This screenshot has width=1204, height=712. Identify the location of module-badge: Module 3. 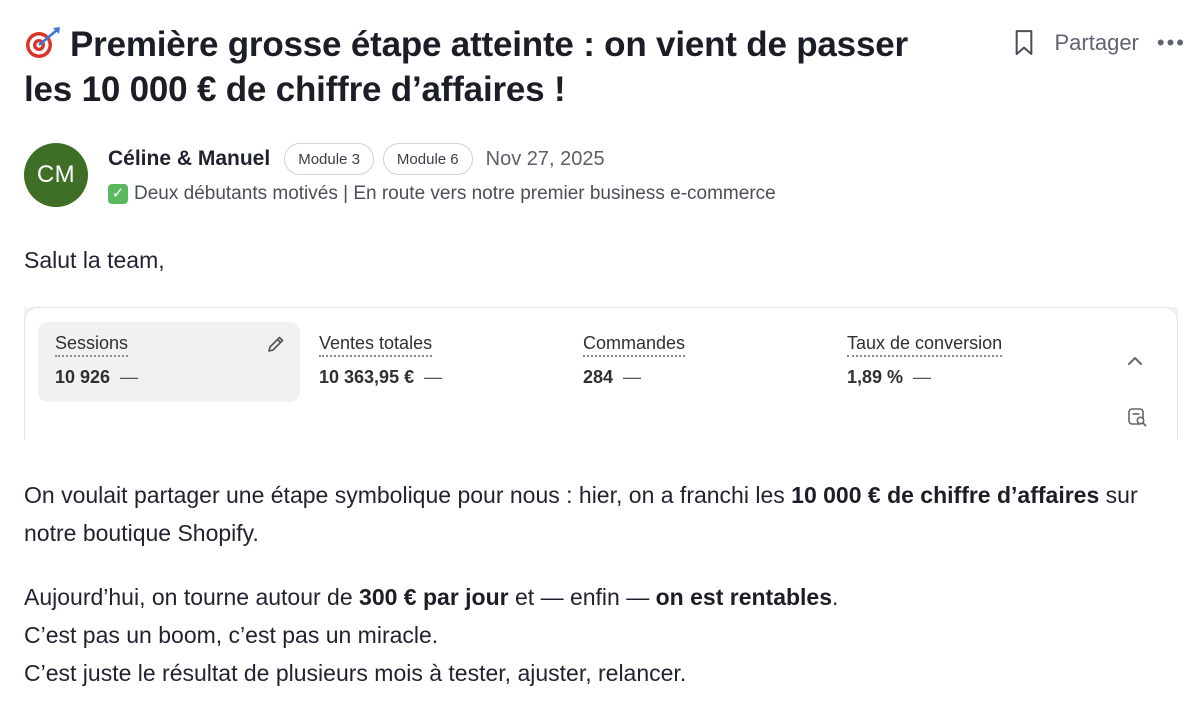
(329, 159).